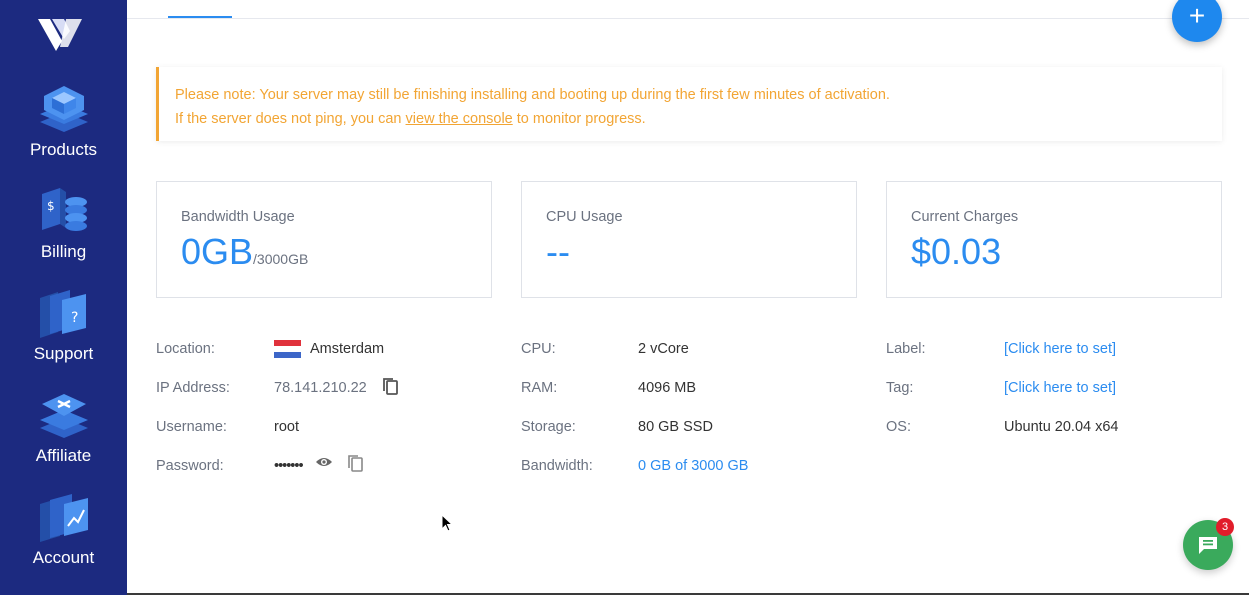 Image resolution: width=1249 pixels, height=595 pixels. Describe the element at coordinates (64, 209) in the screenshot. I see `billing-icon: $` at that location.